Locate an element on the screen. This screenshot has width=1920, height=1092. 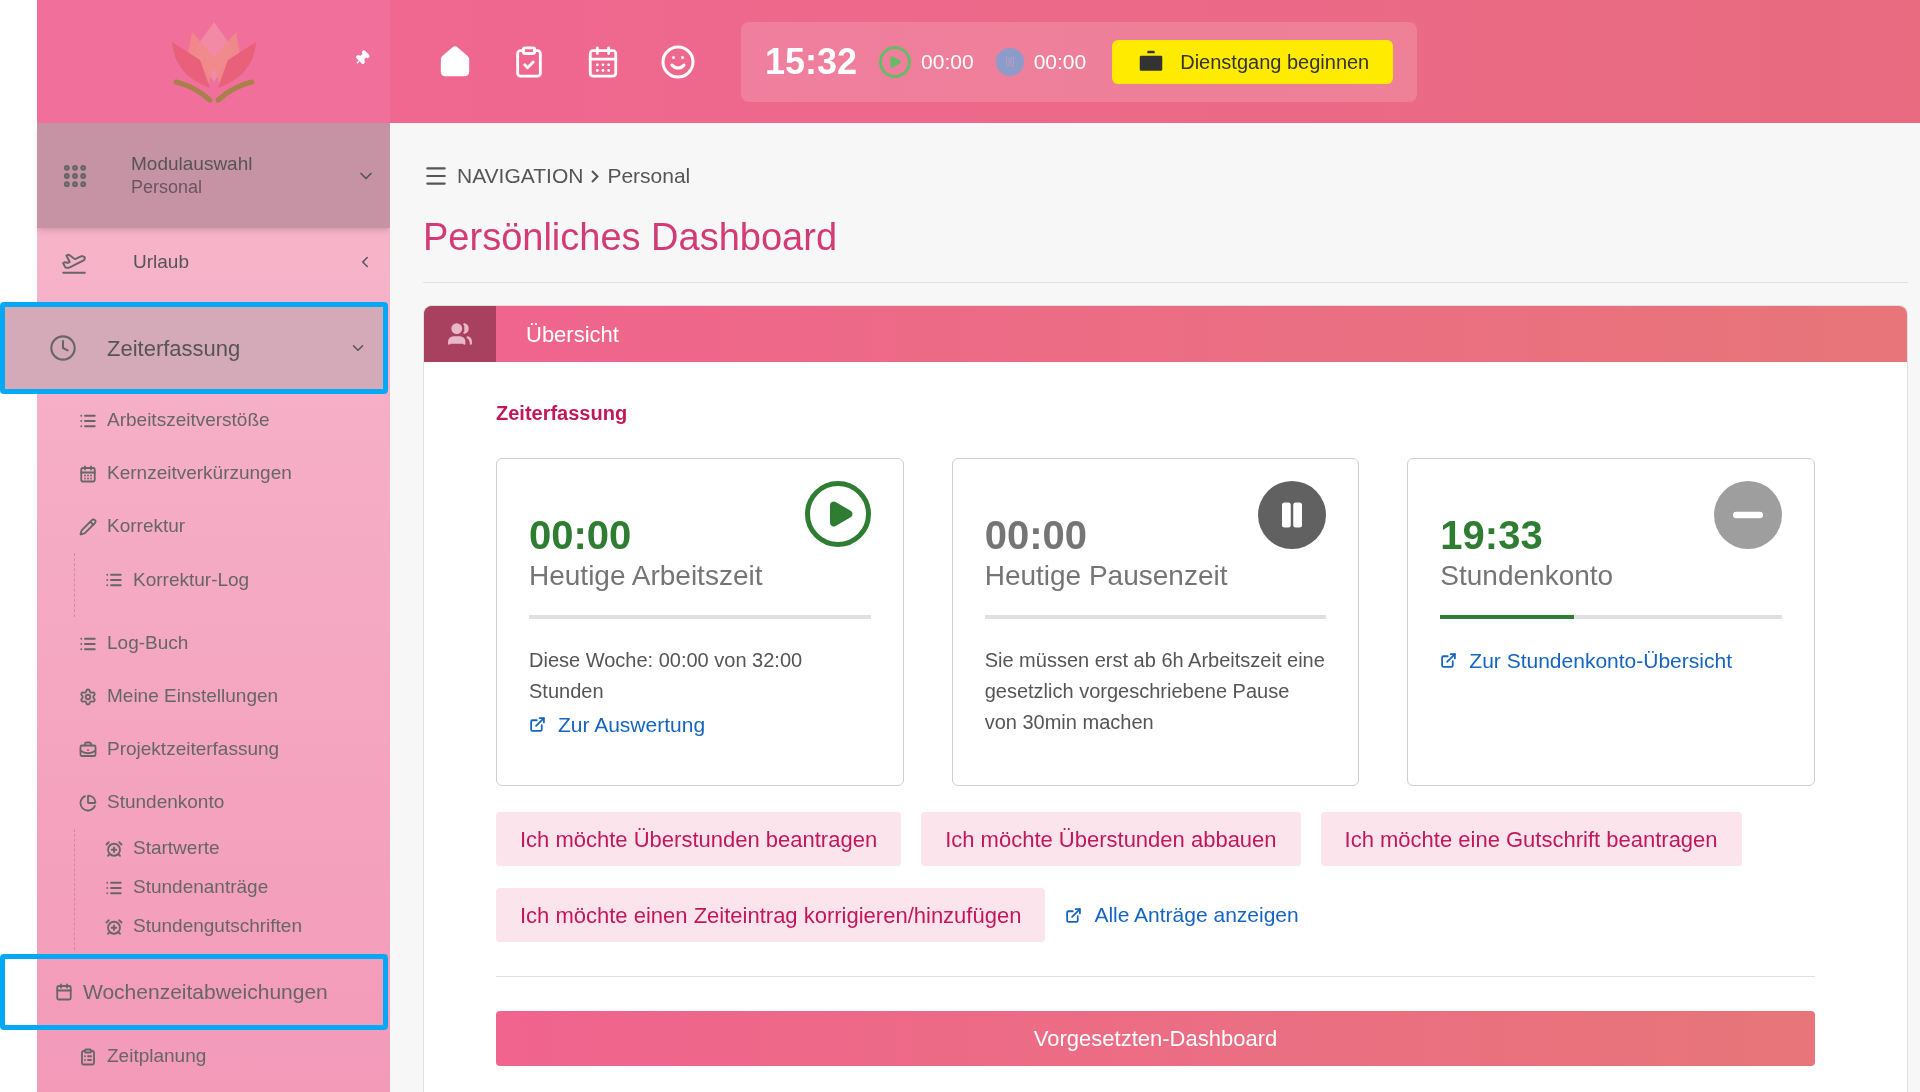
business-trip-button: Dienstgang beginnen is located at coordinates (1253, 61).